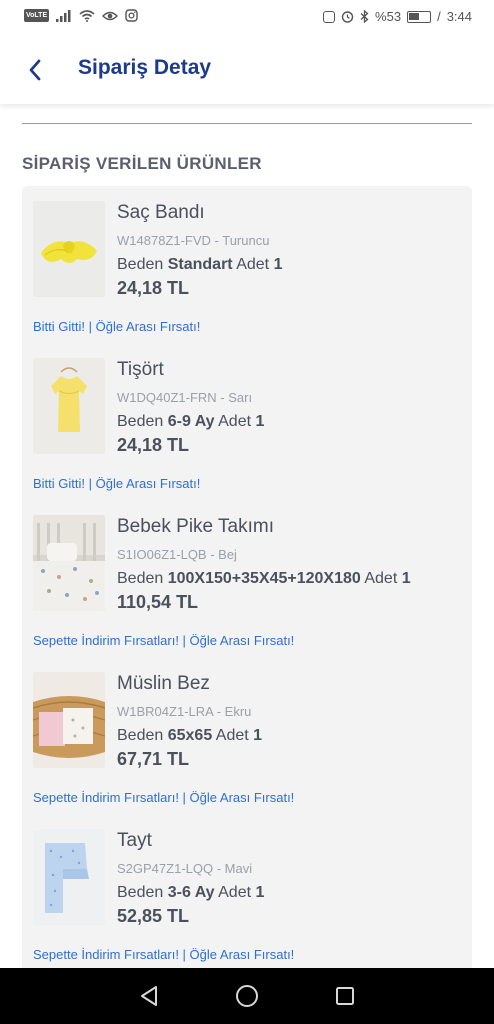 This screenshot has width=494, height=1024. I want to click on back-button, so click(35, 70).